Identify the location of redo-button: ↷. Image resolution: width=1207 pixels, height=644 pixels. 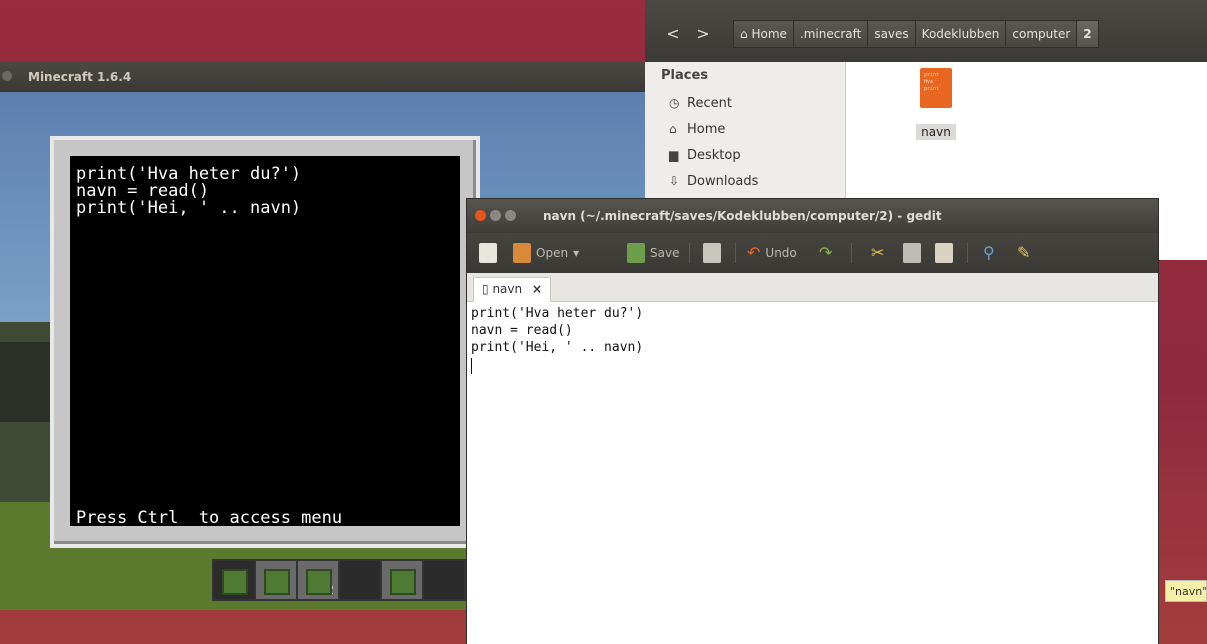
(825, 253).